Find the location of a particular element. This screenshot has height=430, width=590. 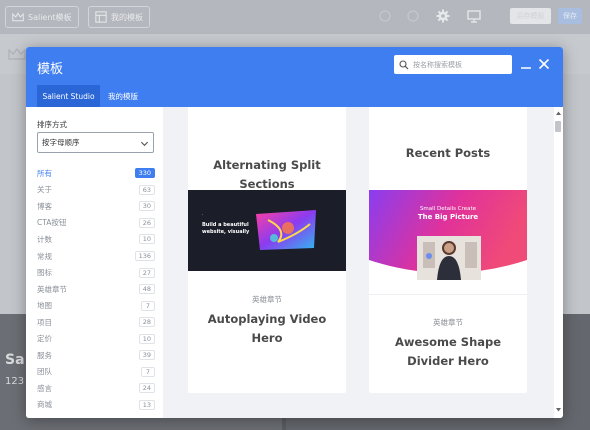

grid-scrollbar is located at coordinates (558, 262).